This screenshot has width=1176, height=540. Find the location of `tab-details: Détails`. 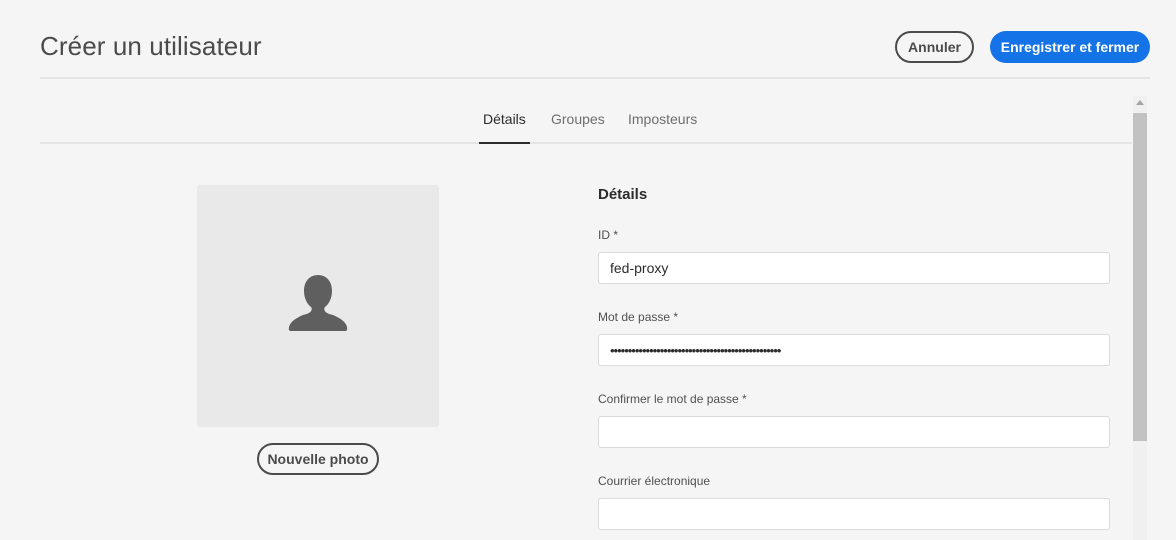

tab-details: Détails is located at coordinates (504, 127).